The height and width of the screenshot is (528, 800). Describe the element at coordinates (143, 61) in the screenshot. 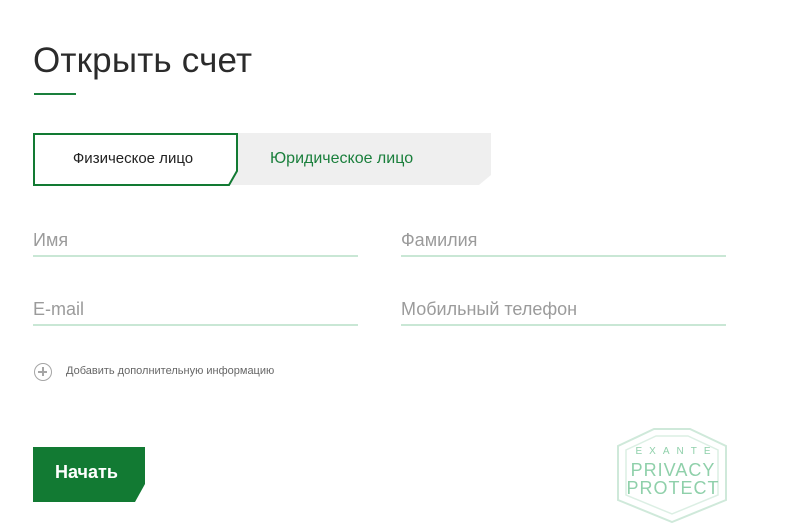

I see `page-title: Открыть счет` at that location.